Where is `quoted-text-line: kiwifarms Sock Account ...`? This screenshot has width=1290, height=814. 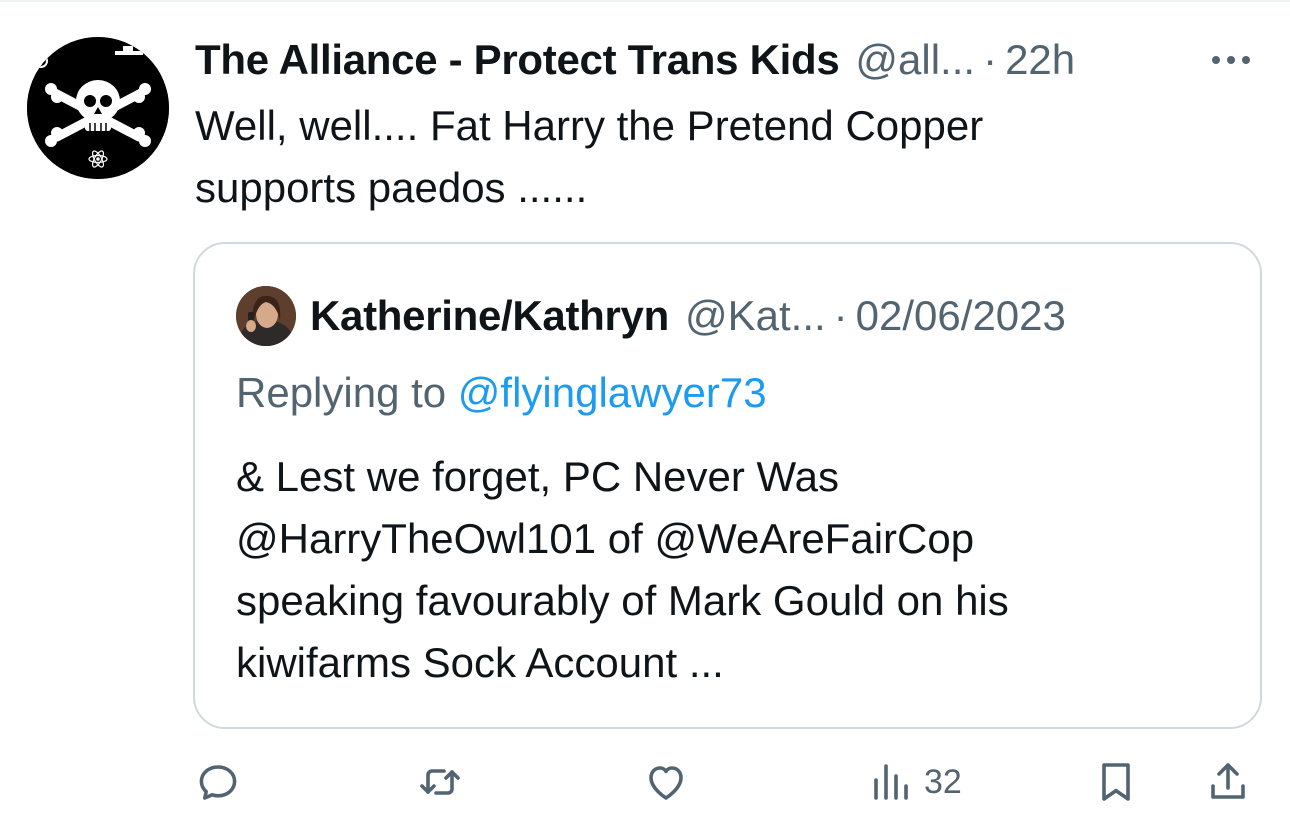
quoted-text-line: kiwifarms Sock Account ... is located at coordinates (480, 662).